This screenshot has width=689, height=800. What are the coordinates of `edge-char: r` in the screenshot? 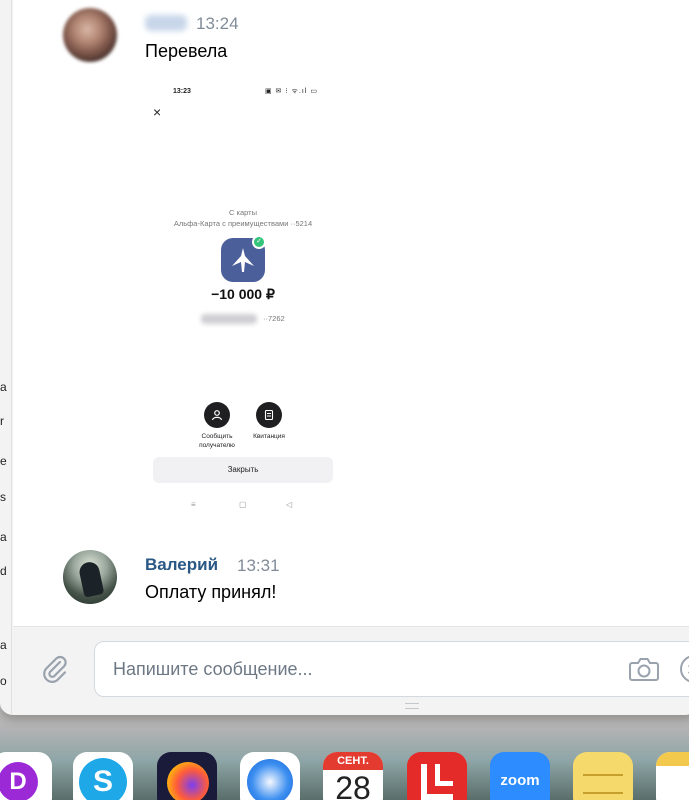 It's located at (2, 421).